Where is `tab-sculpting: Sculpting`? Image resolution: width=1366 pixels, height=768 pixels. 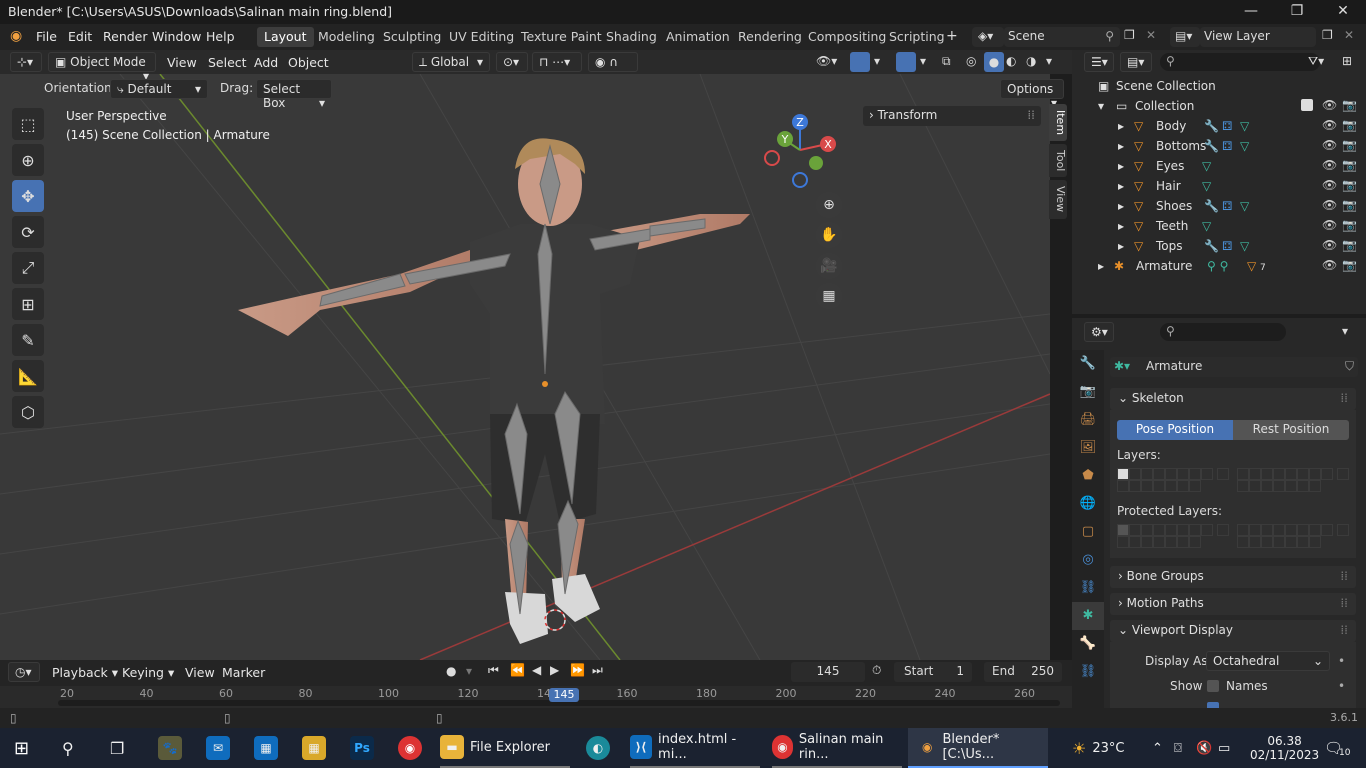
tab-sculpting: Sculpting is located at coordinates (412, 37).